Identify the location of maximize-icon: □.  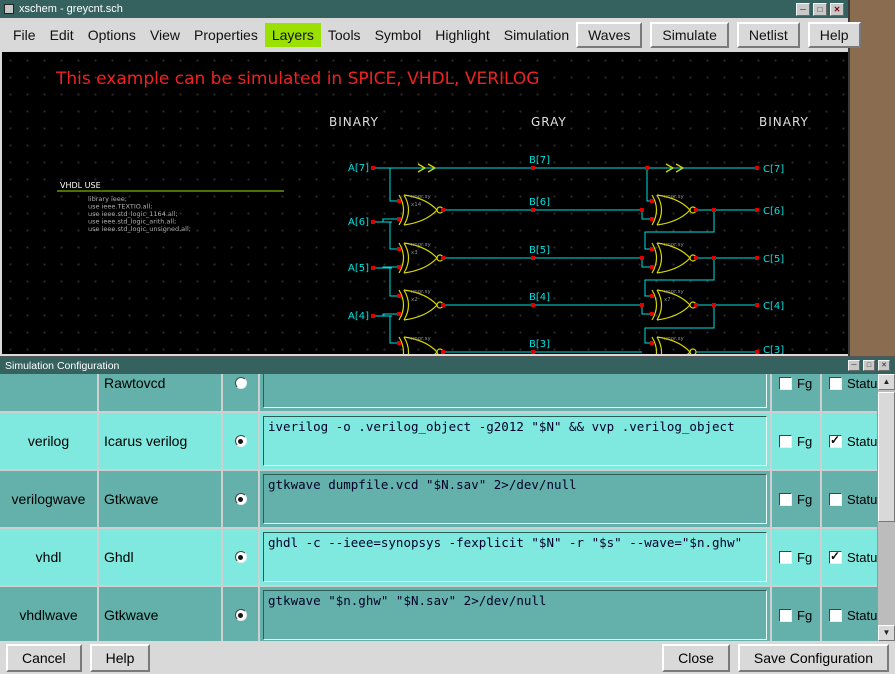
(820, 9).